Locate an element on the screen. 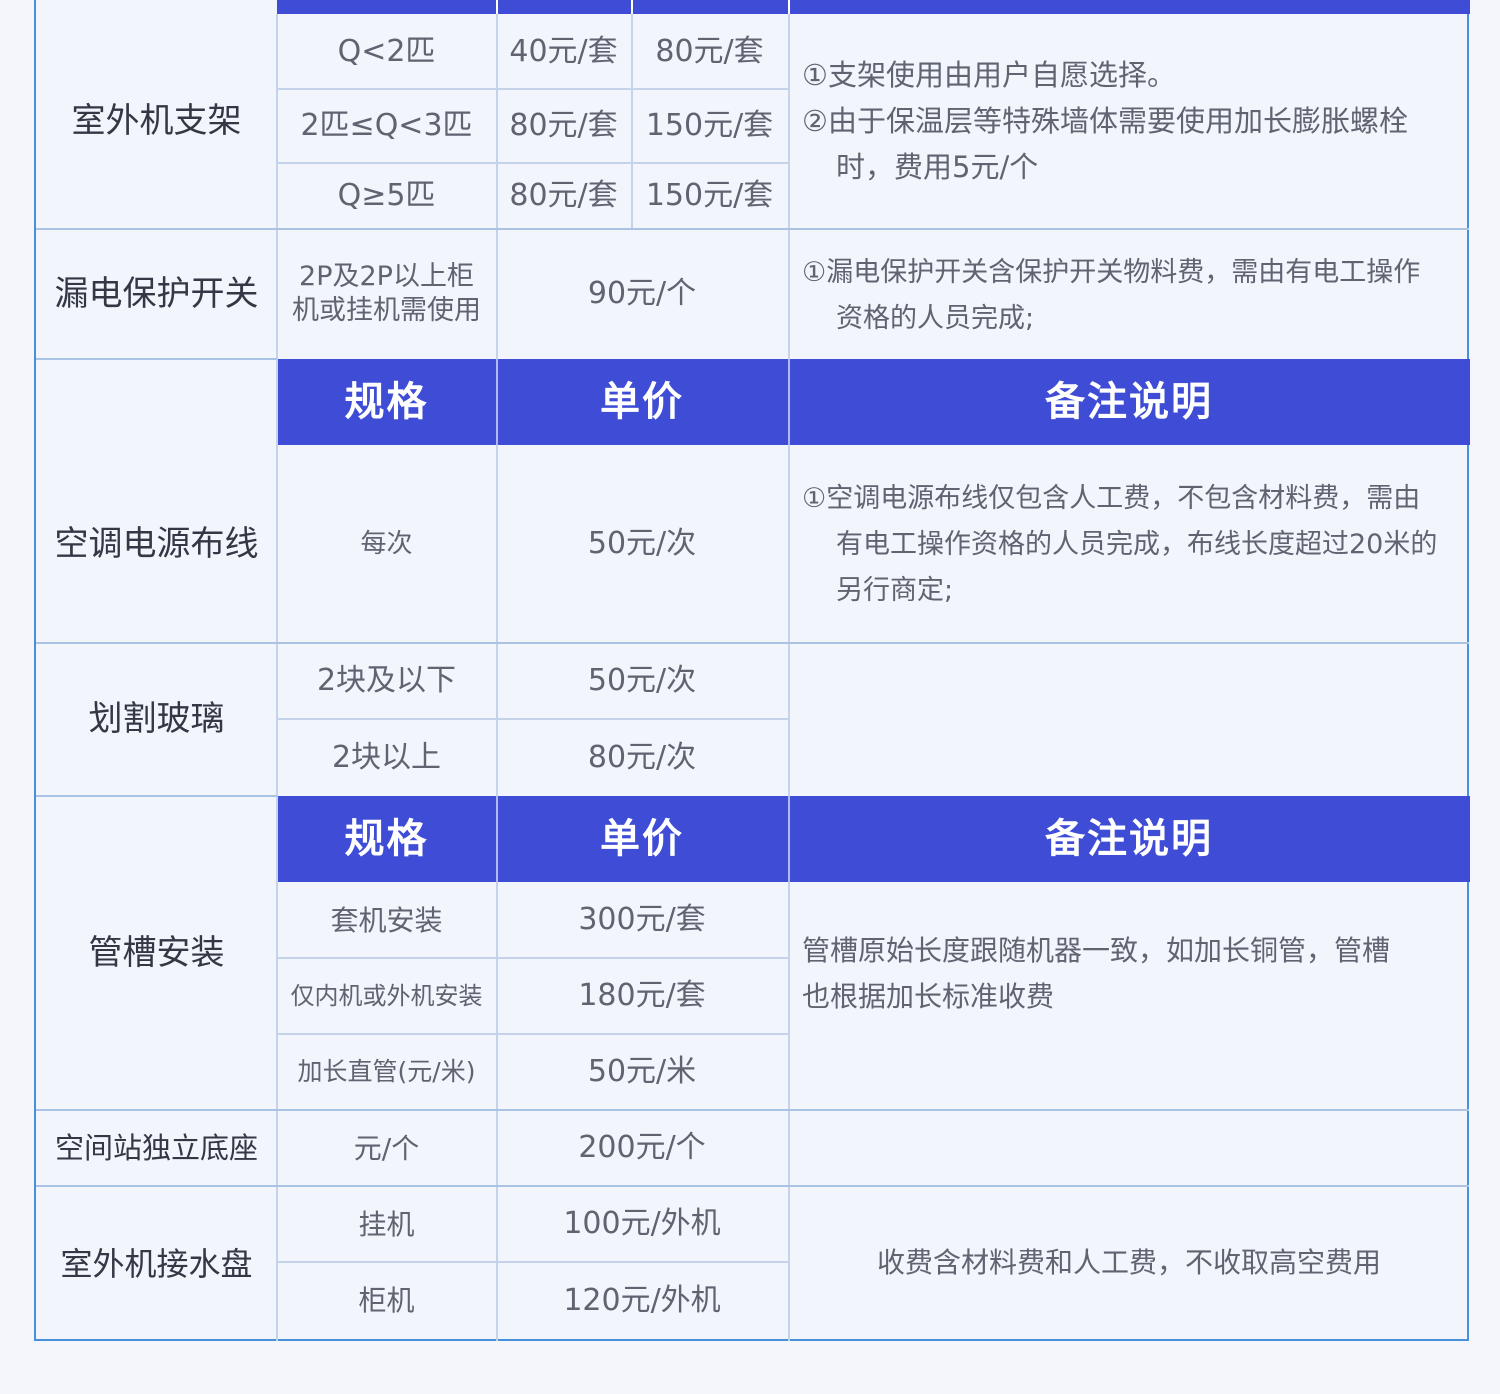  spec-cell: 柜机 is located at coordinates (386, 1300).